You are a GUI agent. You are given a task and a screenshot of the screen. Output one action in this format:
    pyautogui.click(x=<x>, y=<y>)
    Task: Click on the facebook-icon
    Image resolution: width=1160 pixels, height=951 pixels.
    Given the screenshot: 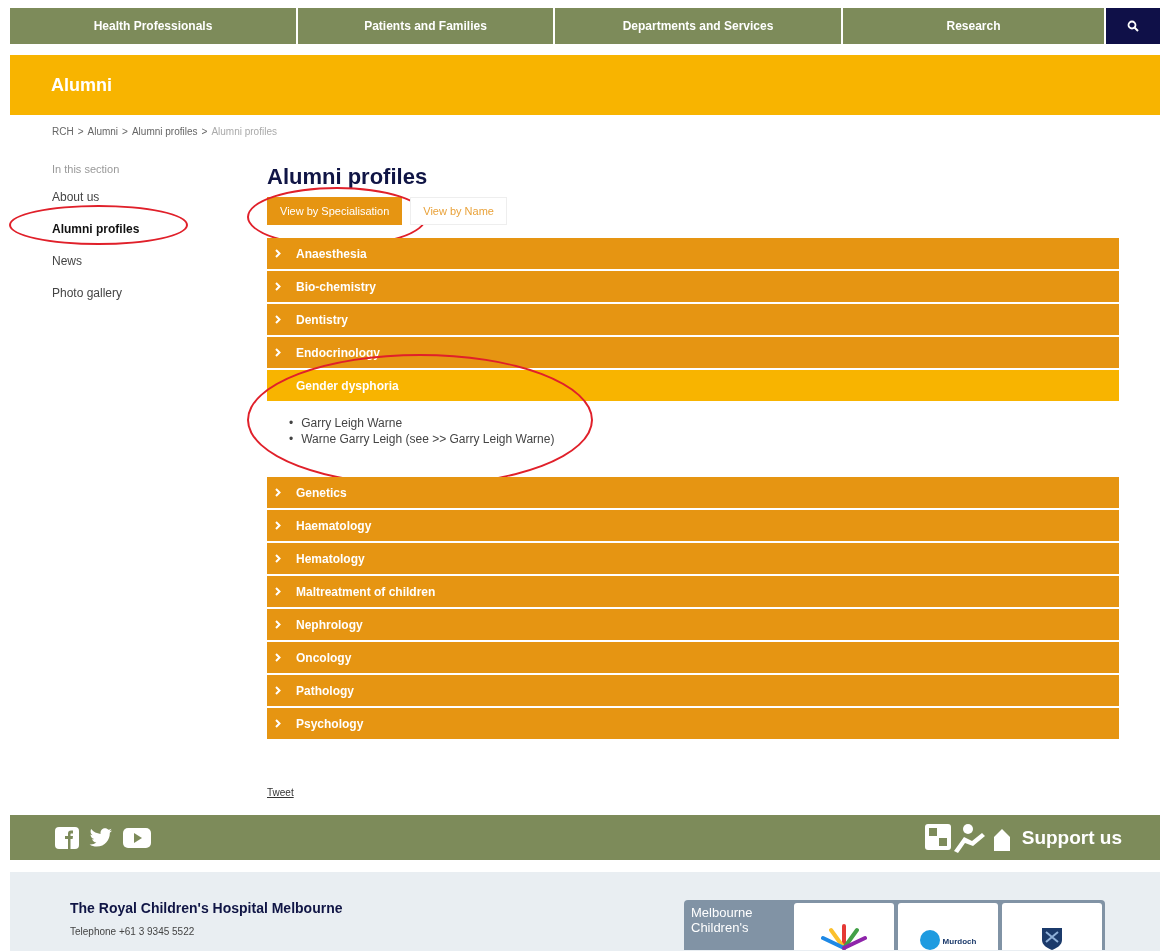 What is the action you would take?
    pyautogui.click(x=67, y=837)
    